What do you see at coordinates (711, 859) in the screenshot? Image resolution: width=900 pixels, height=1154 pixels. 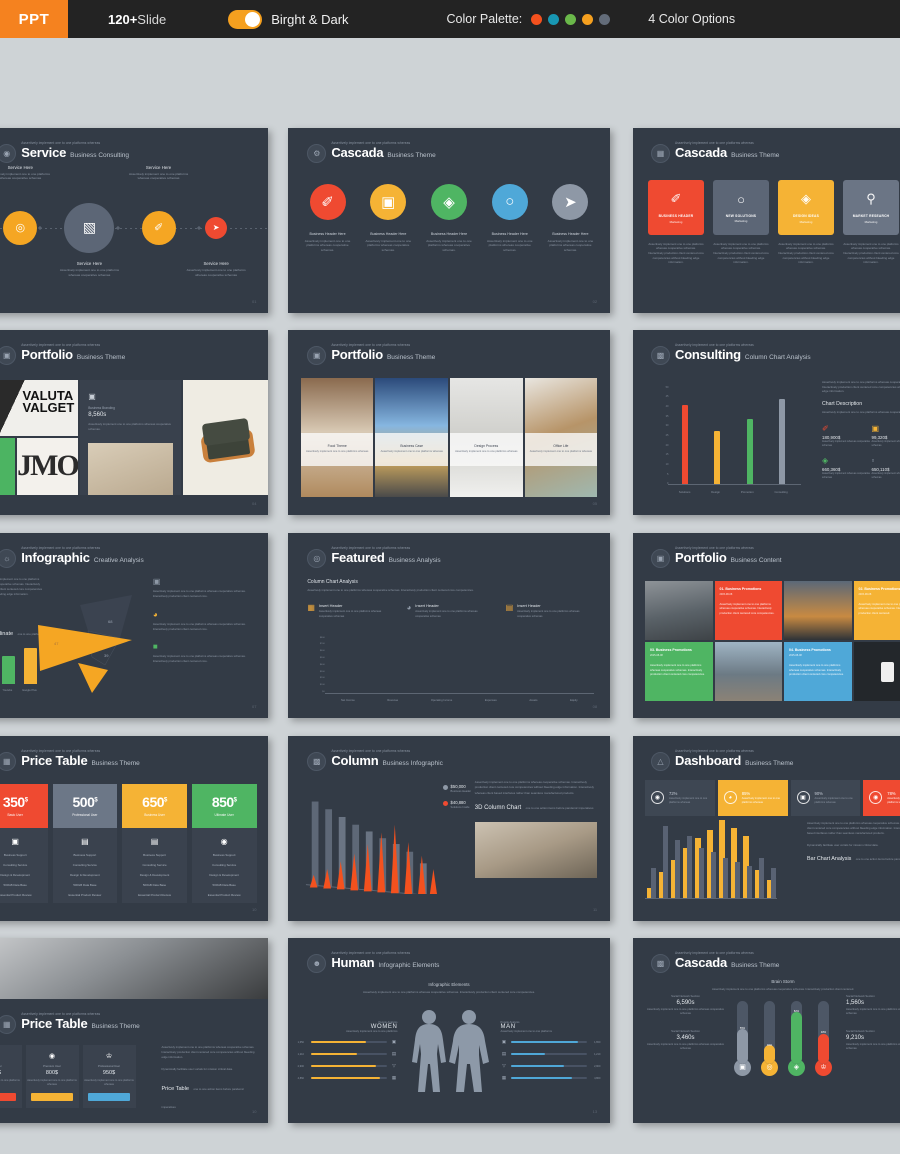 I see `dashboard-chart` at bounding box center [711, 859].